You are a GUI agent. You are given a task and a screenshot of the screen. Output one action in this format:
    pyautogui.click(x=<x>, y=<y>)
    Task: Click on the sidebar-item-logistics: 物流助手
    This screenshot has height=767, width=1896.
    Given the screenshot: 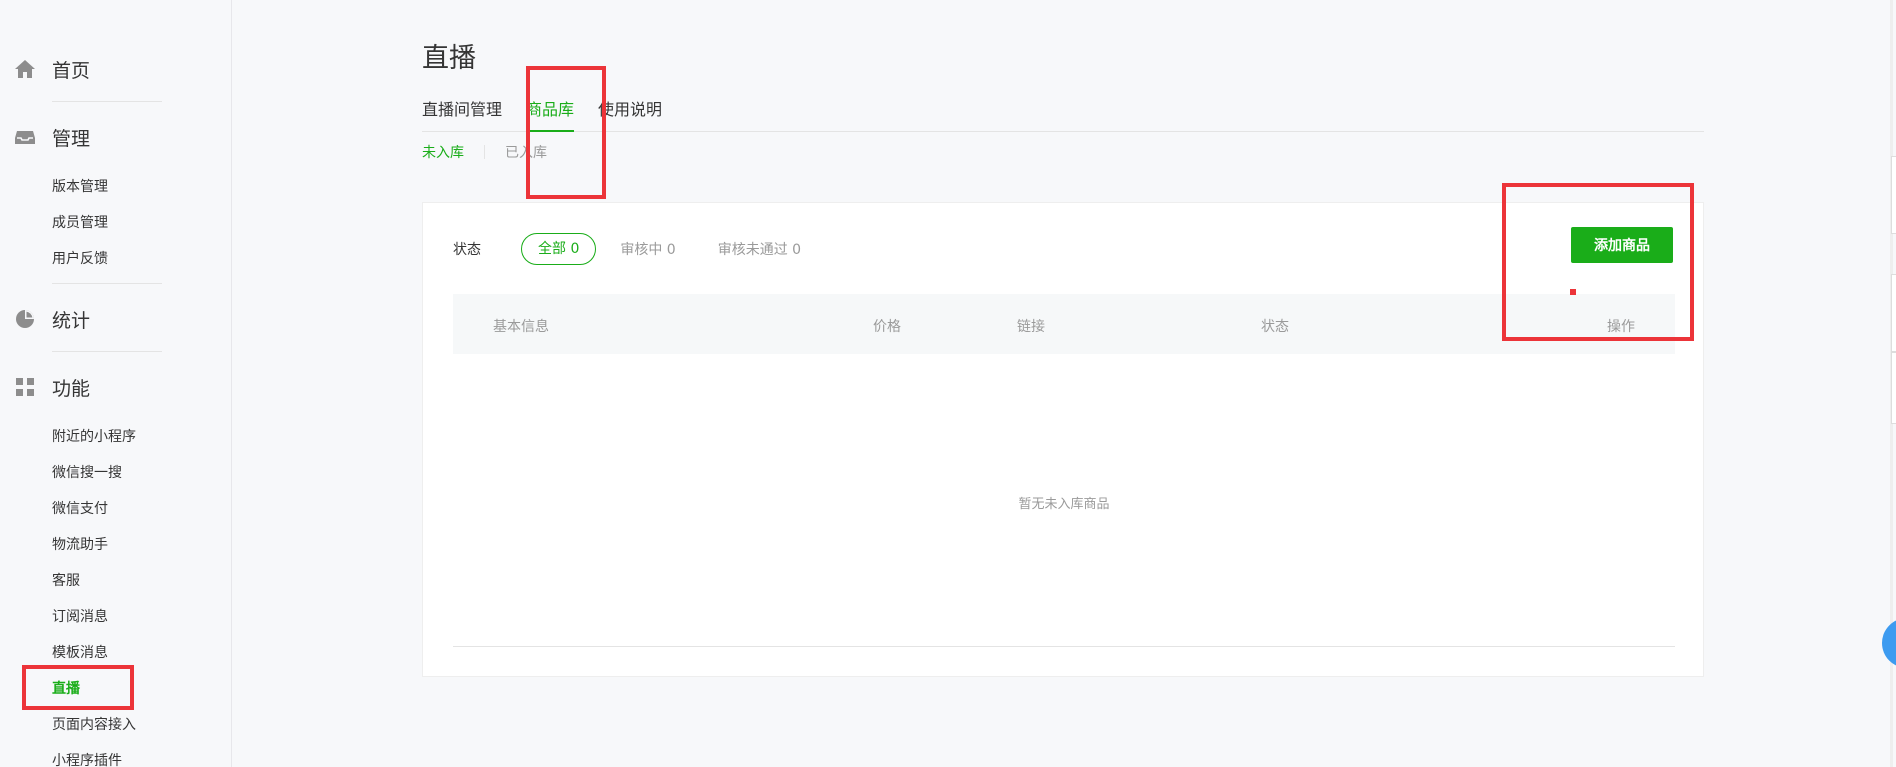 What is the action you would take?
    pyautogui.click(x=80, y=545)
    